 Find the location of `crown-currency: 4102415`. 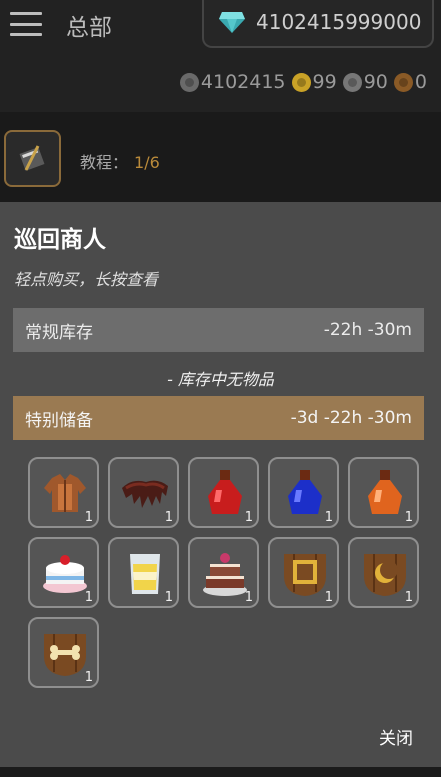

crown-currency: 4102415 is located at coordinates (232, 82).